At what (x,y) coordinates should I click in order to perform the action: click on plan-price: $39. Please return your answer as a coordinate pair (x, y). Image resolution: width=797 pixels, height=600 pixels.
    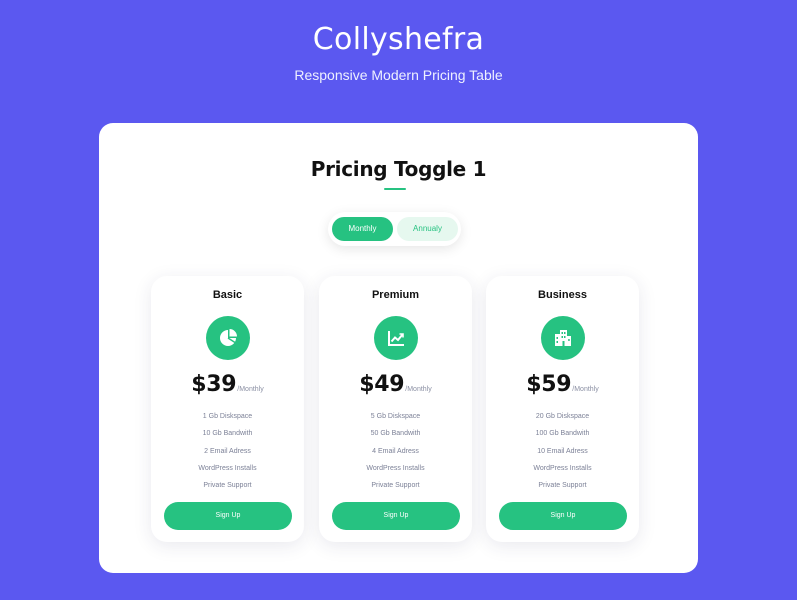
    Looking at the image, I should click on (214, 384).